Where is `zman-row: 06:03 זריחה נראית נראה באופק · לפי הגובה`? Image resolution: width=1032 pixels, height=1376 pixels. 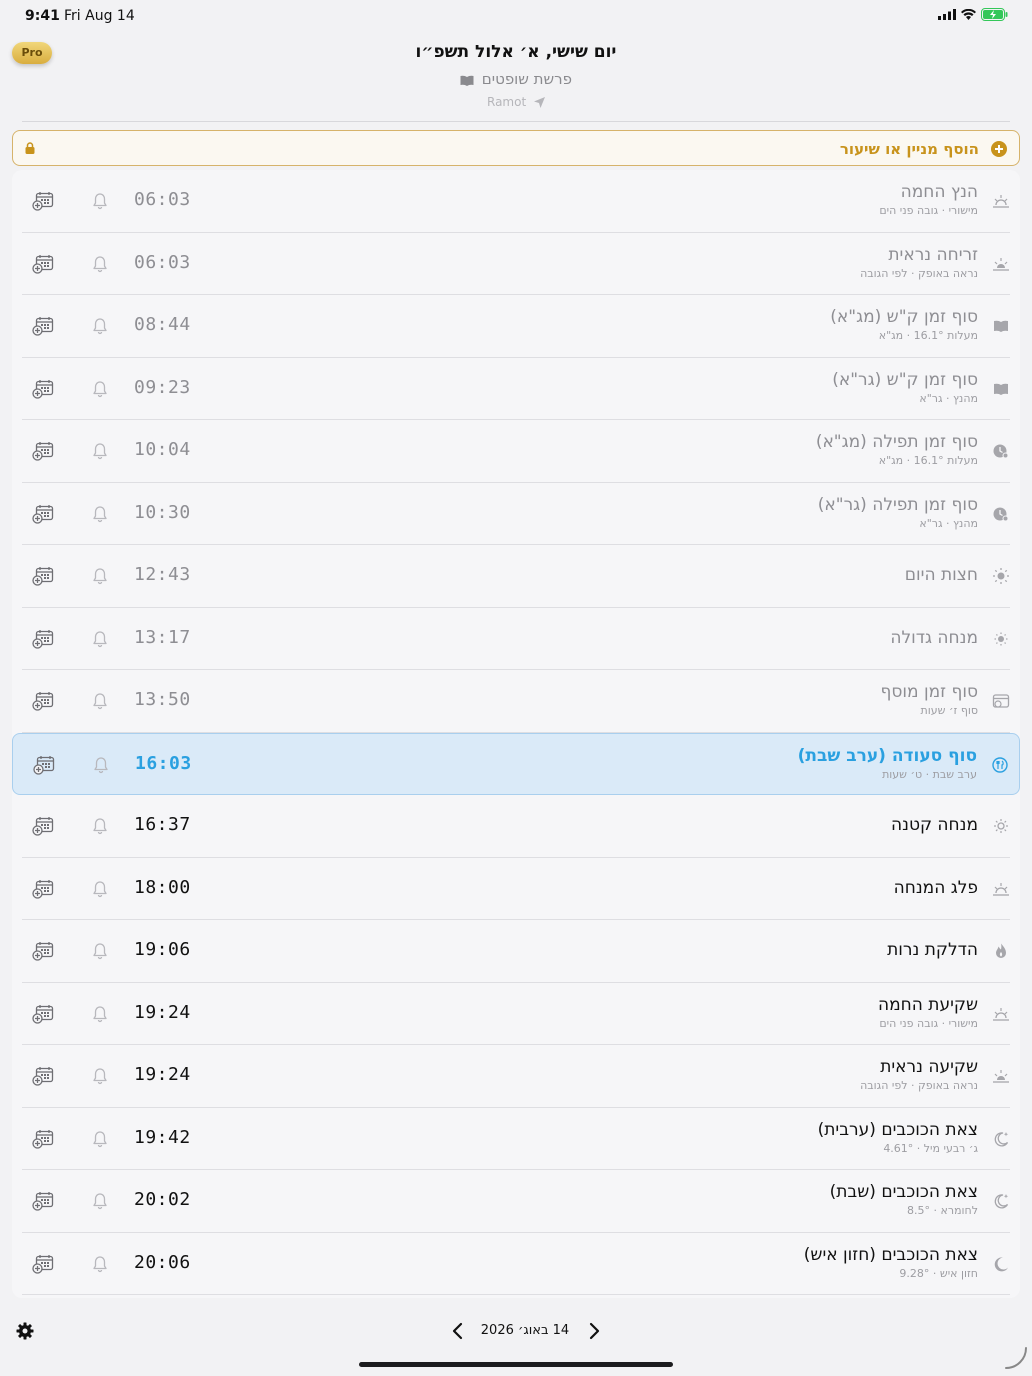 zman-row: 06:03 זריחה נראית נראה באופק · לפי הגובה is located at coordinates (516, 264).